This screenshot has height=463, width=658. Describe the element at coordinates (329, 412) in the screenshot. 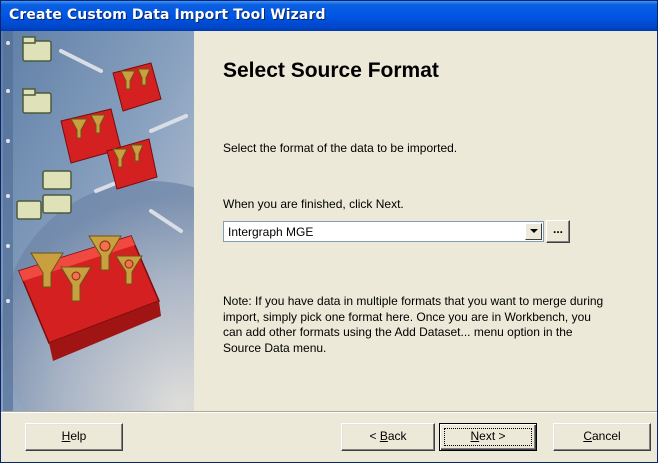

I see `button-divider` at that location.